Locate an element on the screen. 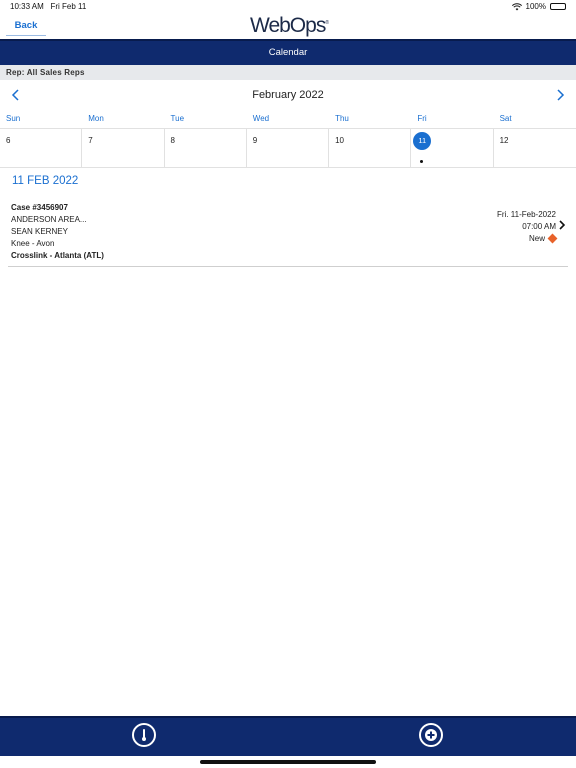 Image resolution: width=576 pixels, height=768 pixels. event-dot-icon is located at coordinates (422, 161).